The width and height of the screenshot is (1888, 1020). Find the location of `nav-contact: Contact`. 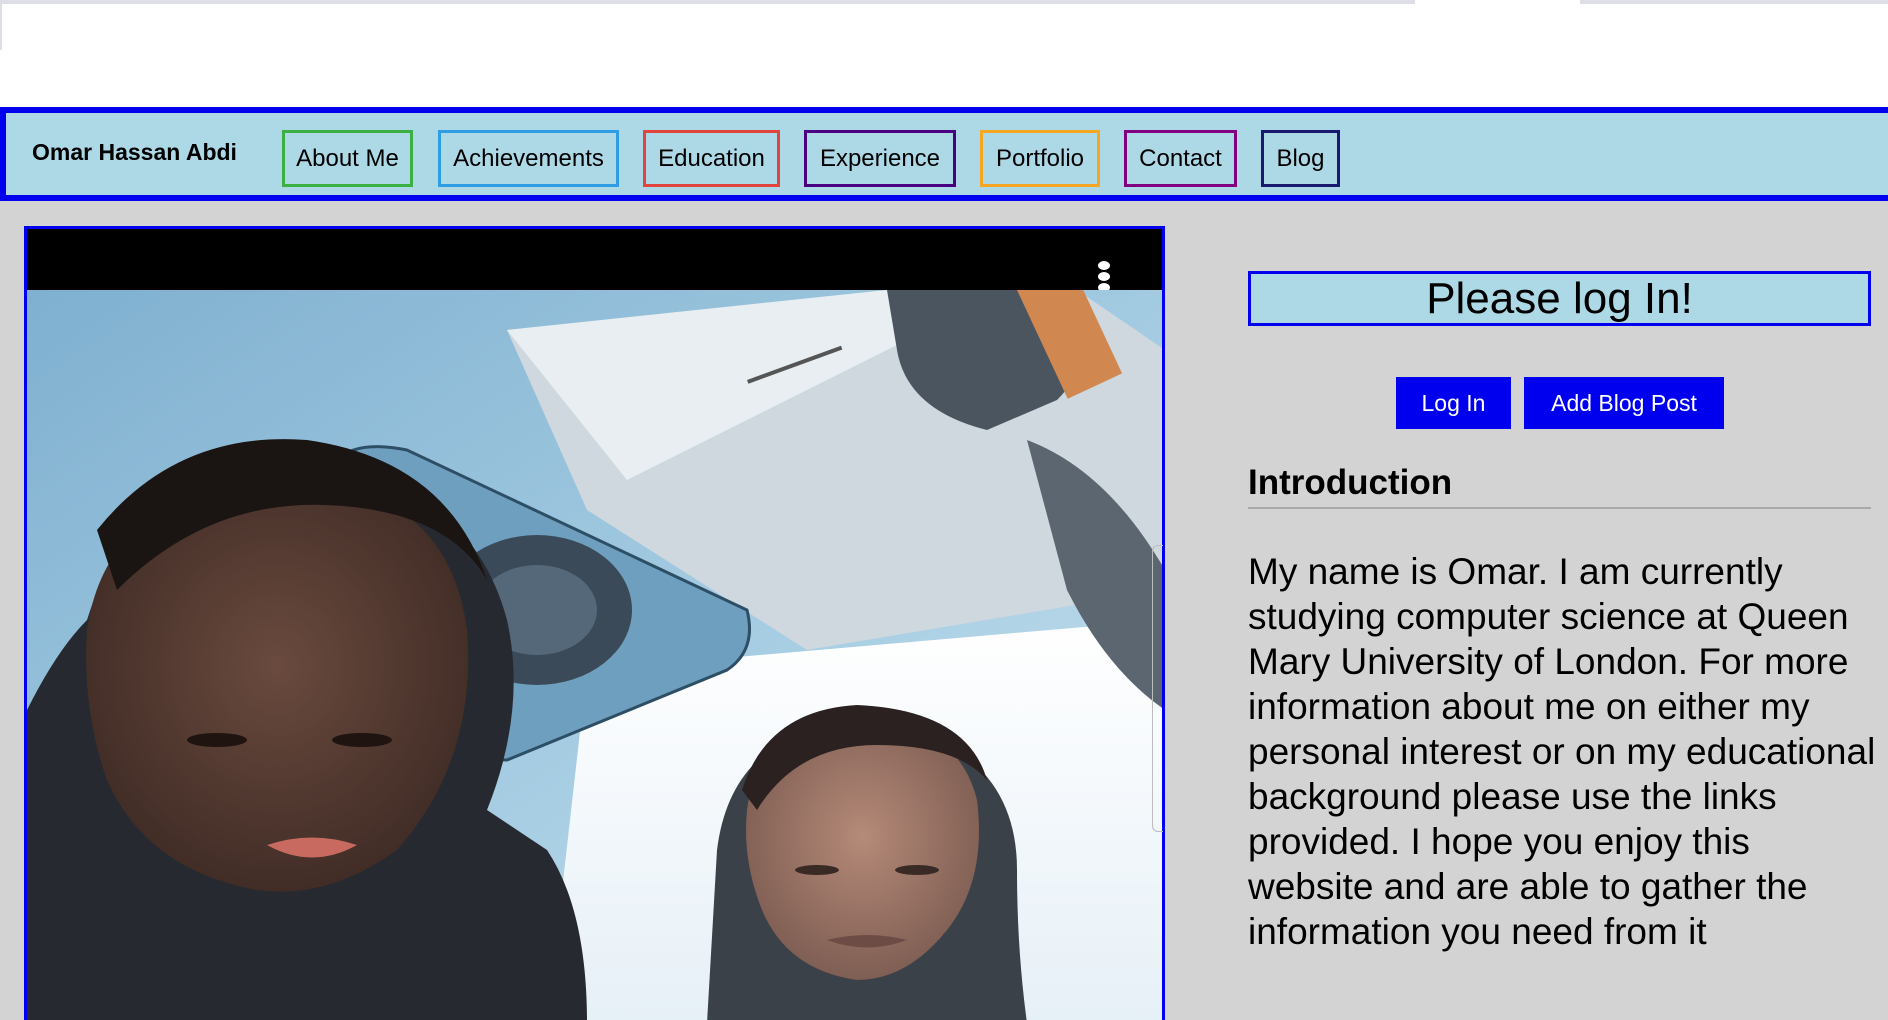

nav-contact: Contact is located at coordinates (1180, 158).